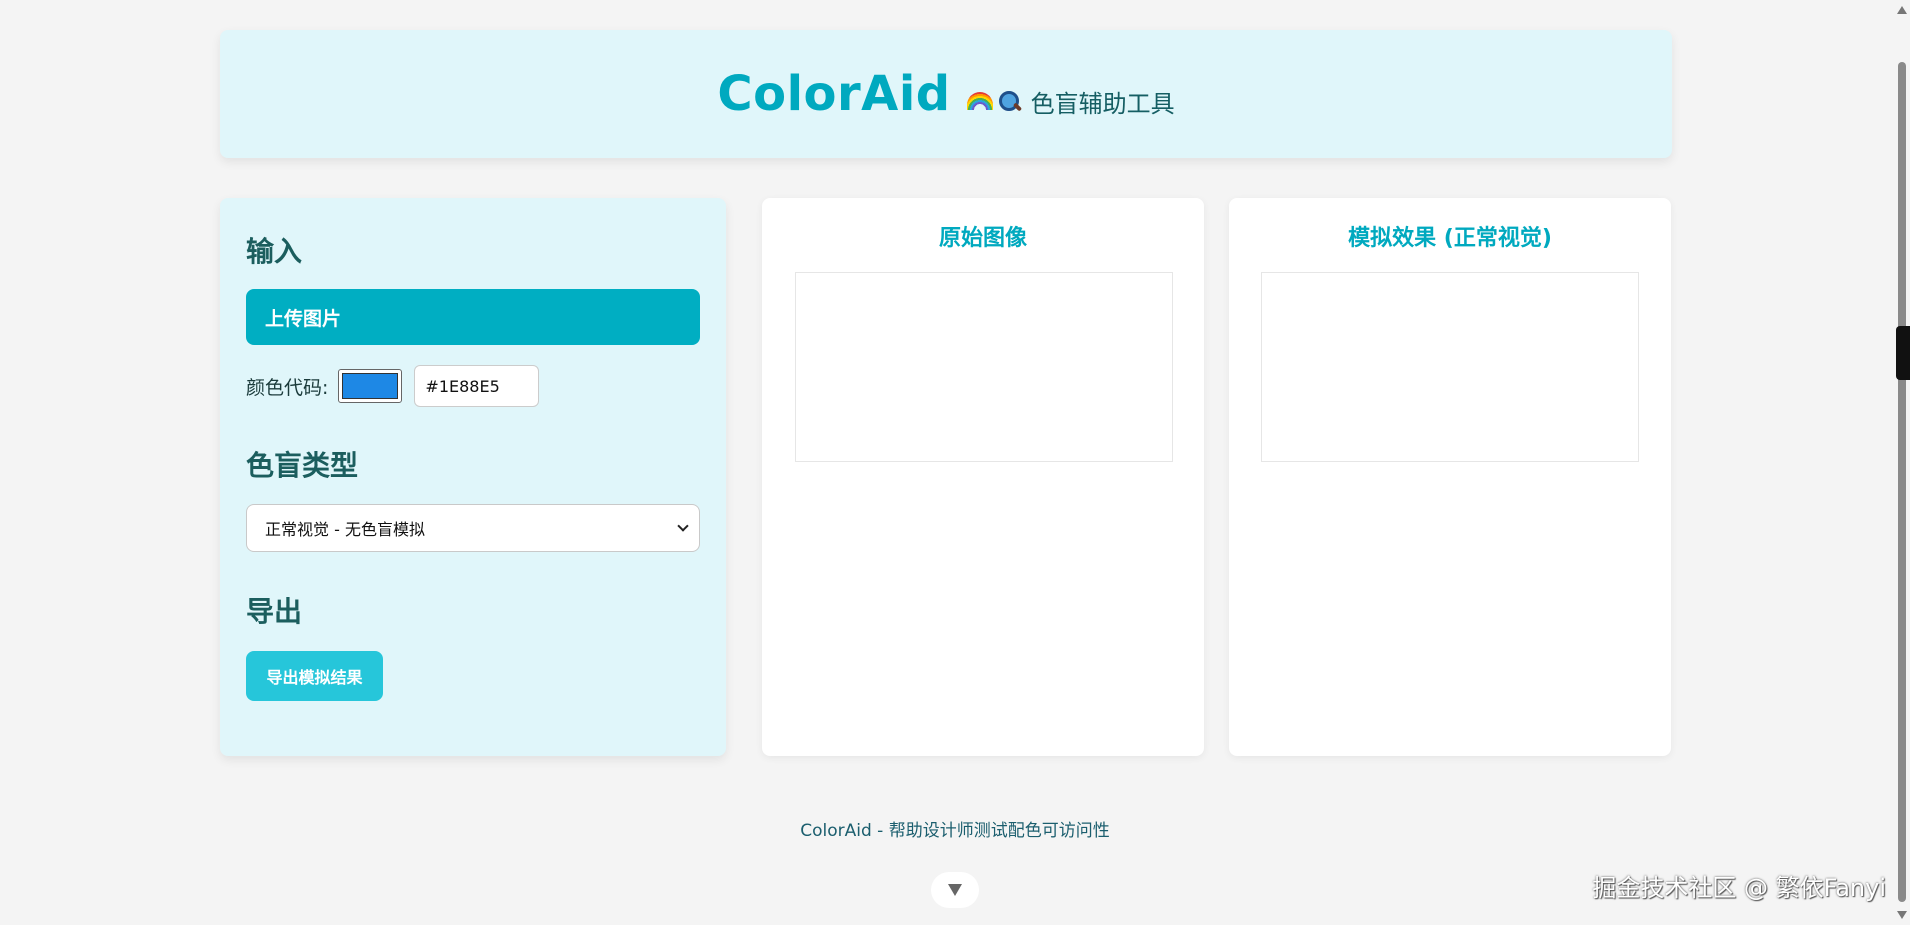  I want to click on watermark: 掘金技术社区 @ 繁依Fanyi, so click(1739, 888).